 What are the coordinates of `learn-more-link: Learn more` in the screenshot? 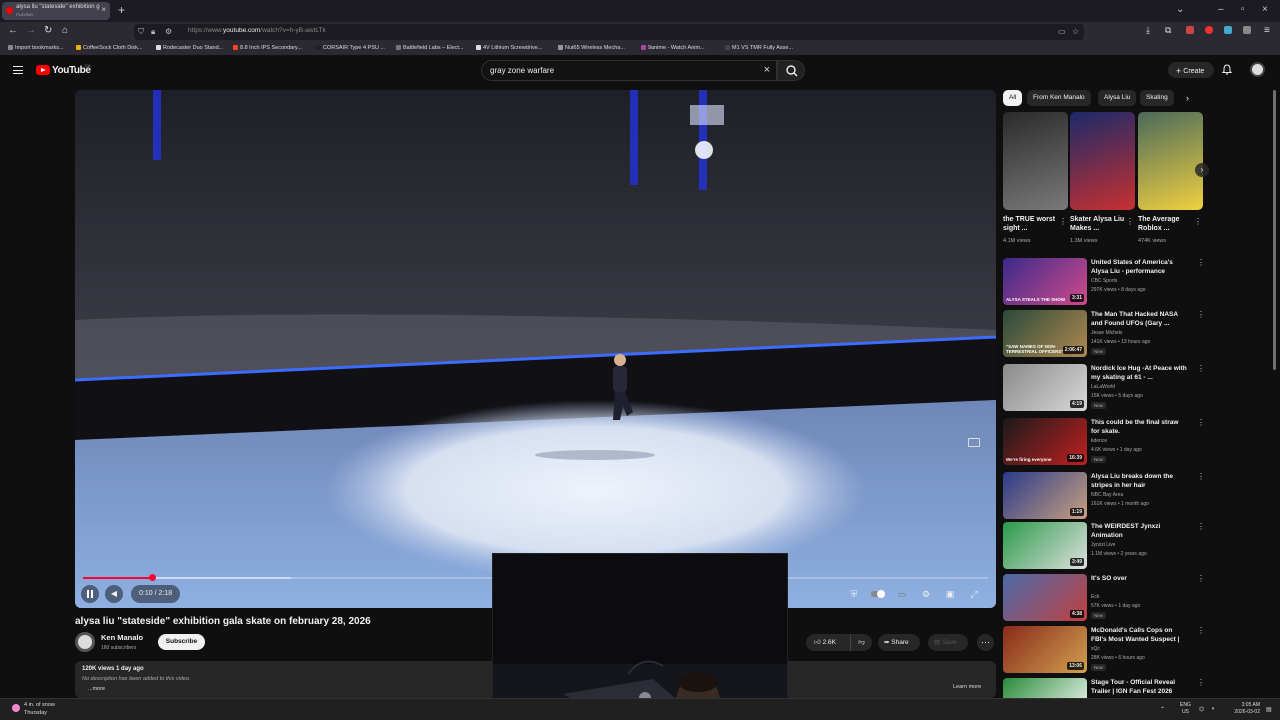 It's located at (967, 687).